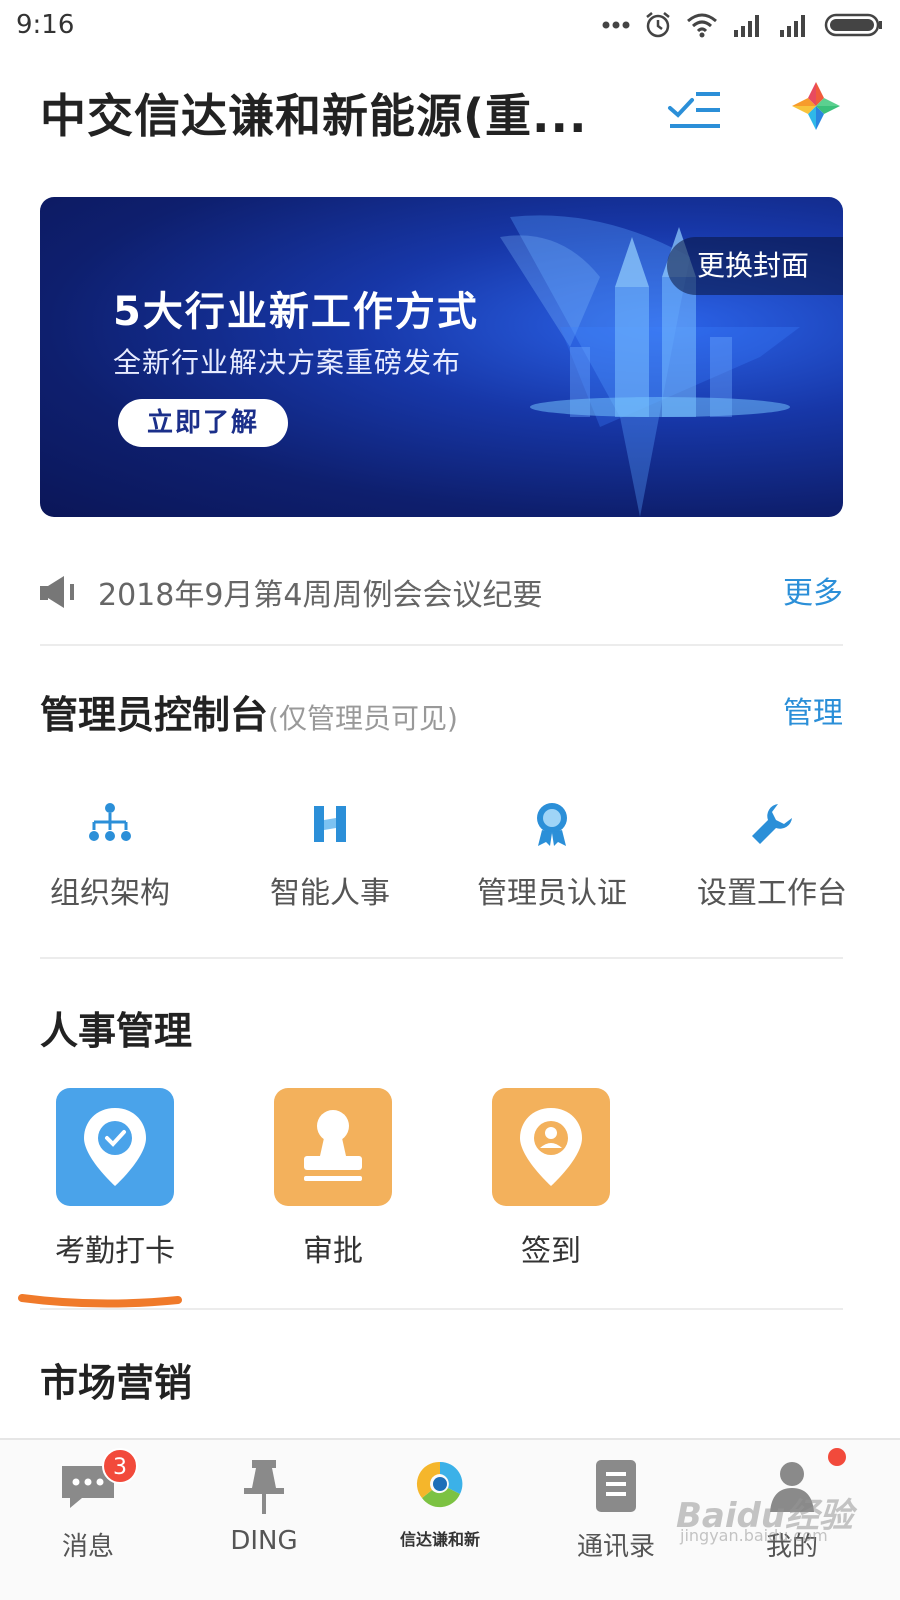  I want to click on manage-link: 管理, so click(813, 710).